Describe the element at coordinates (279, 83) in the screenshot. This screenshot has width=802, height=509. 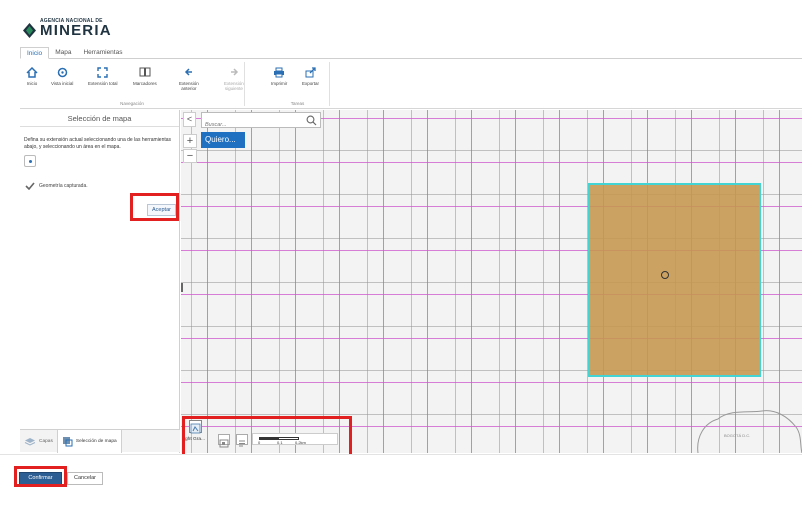
I see `print-label: Imprimir` at that location.